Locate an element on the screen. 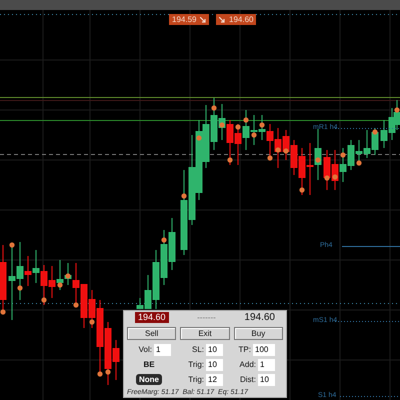  sell-price: 194.60 is located at coordinates (152, 317).